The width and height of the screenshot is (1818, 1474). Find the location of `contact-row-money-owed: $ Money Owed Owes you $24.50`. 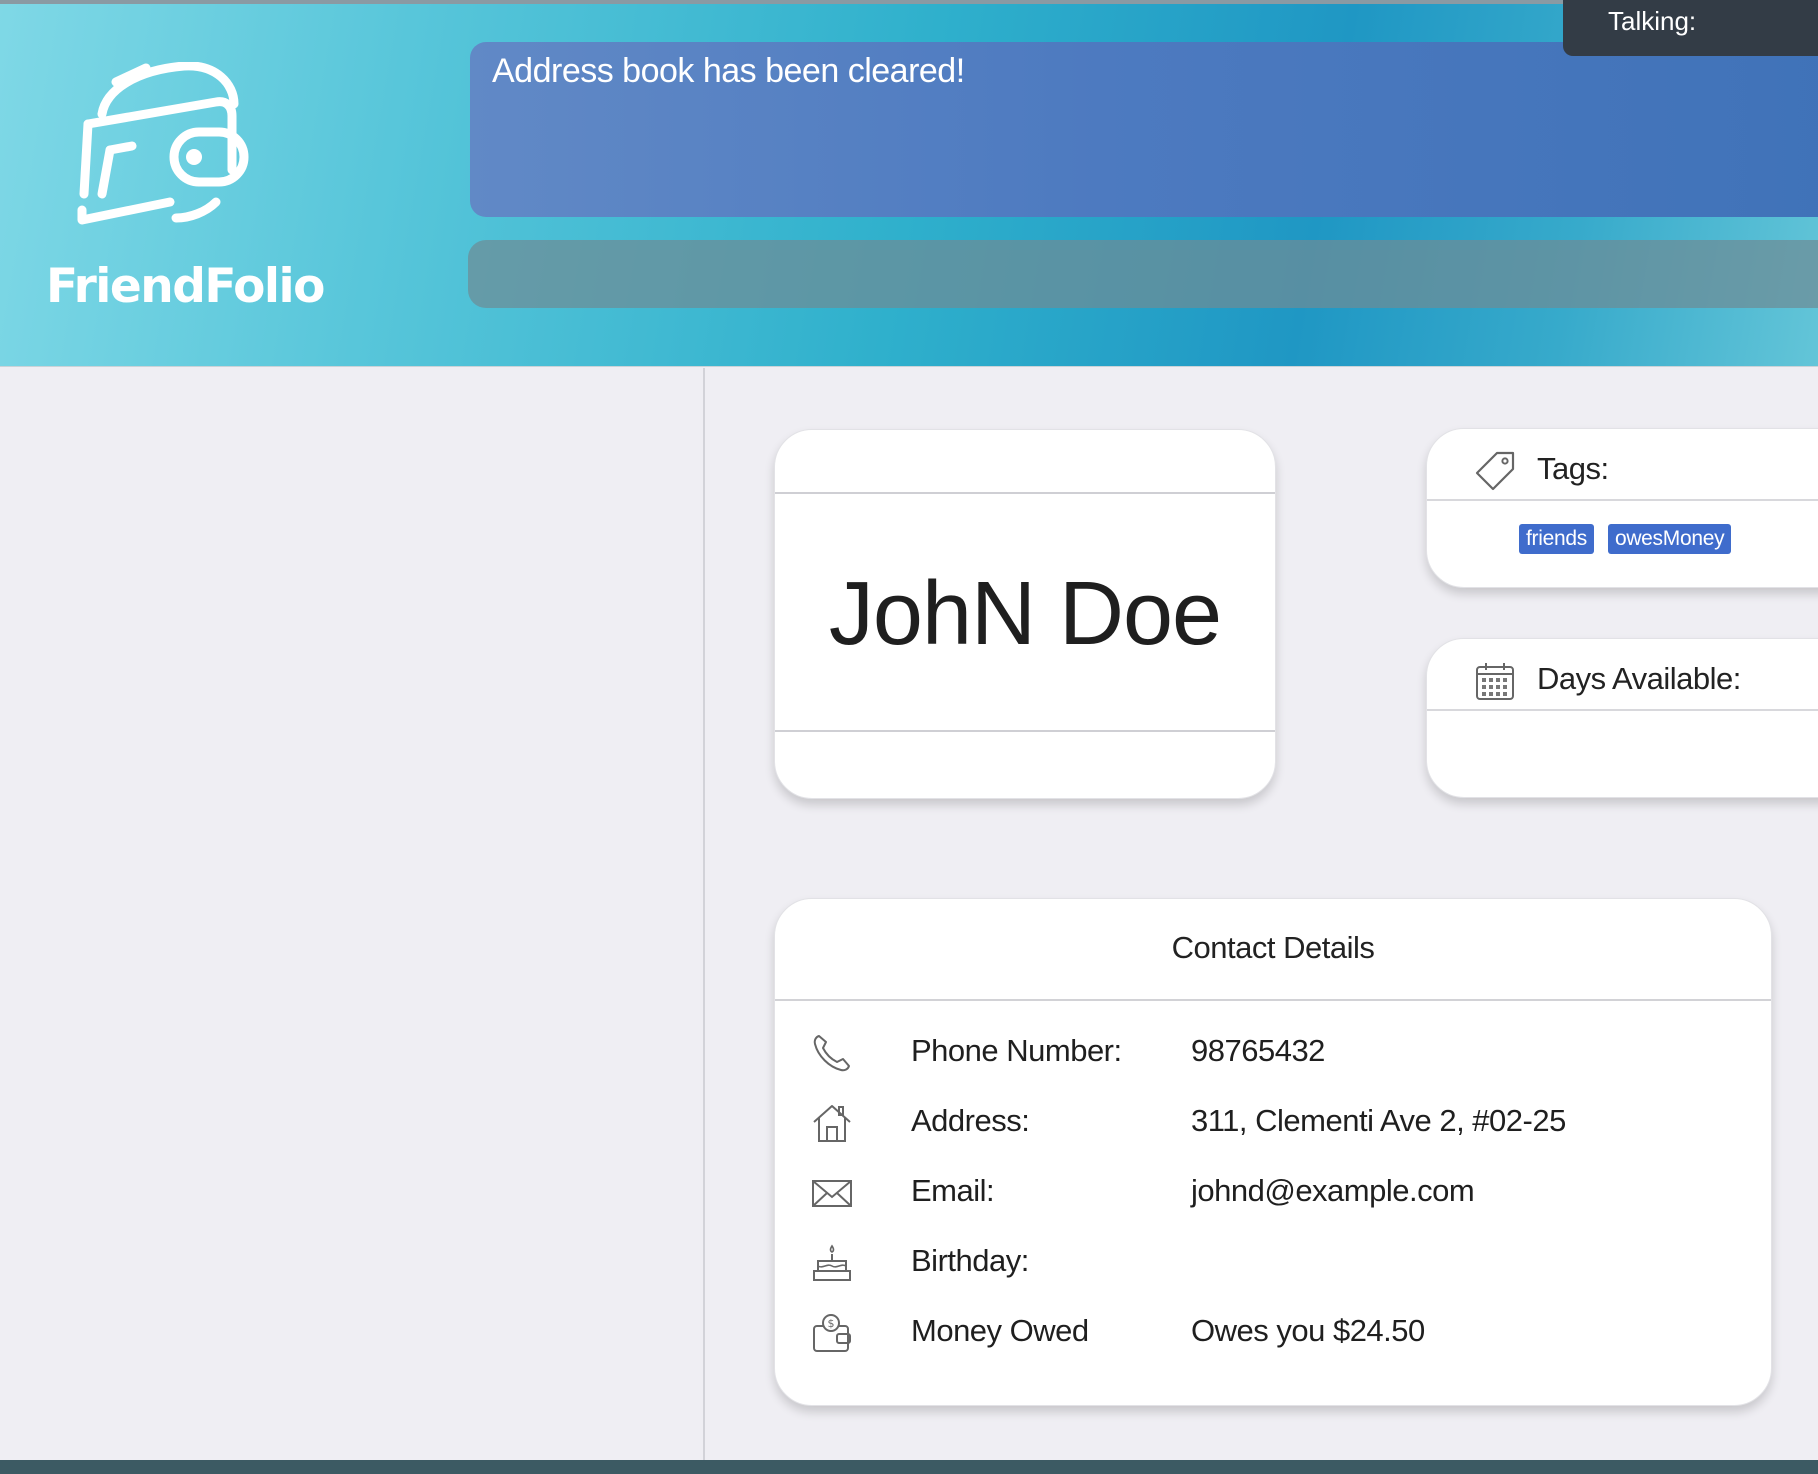

contact-row-money-owed: $ Money Owed Owes you $24.50 is located at coordinates (1281, 1332).